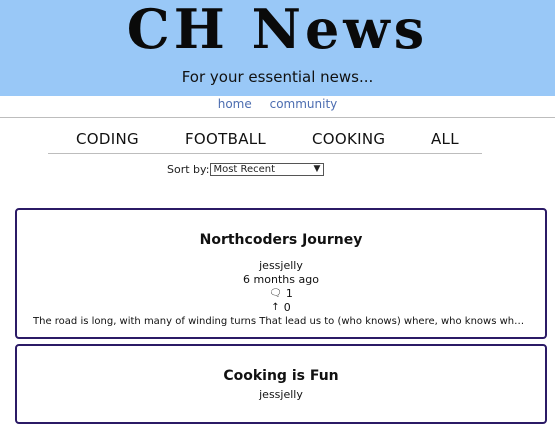  I want to click on nav-divider, so click(277, 117).